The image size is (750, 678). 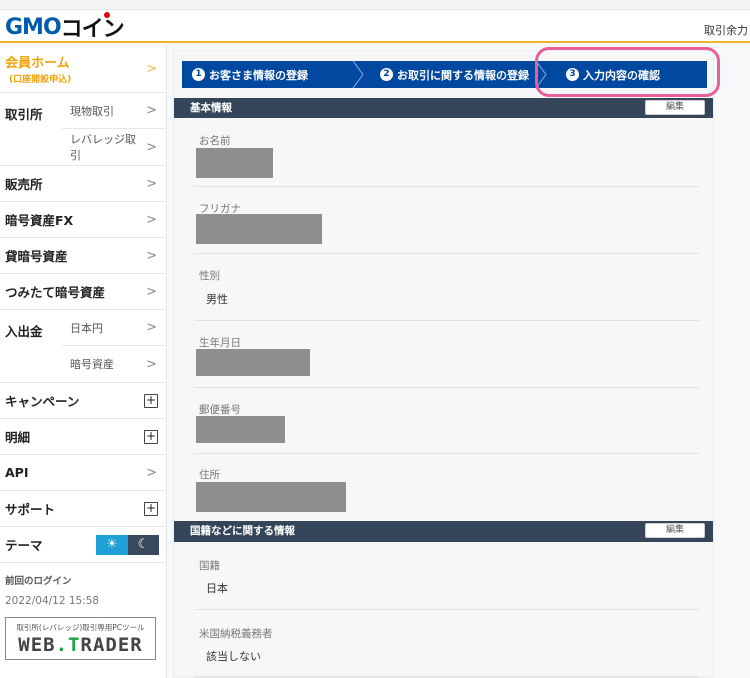 I want to click on sidebar-item-label: テーマ, so click(x=24, y=545).